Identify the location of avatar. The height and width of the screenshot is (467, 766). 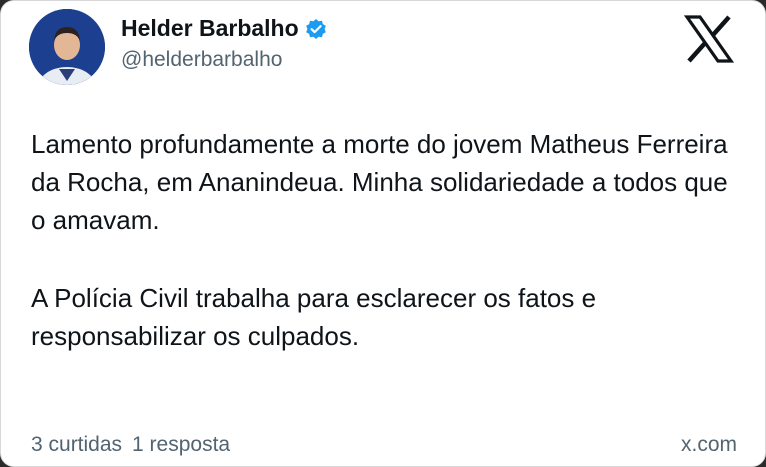
(67, 47).